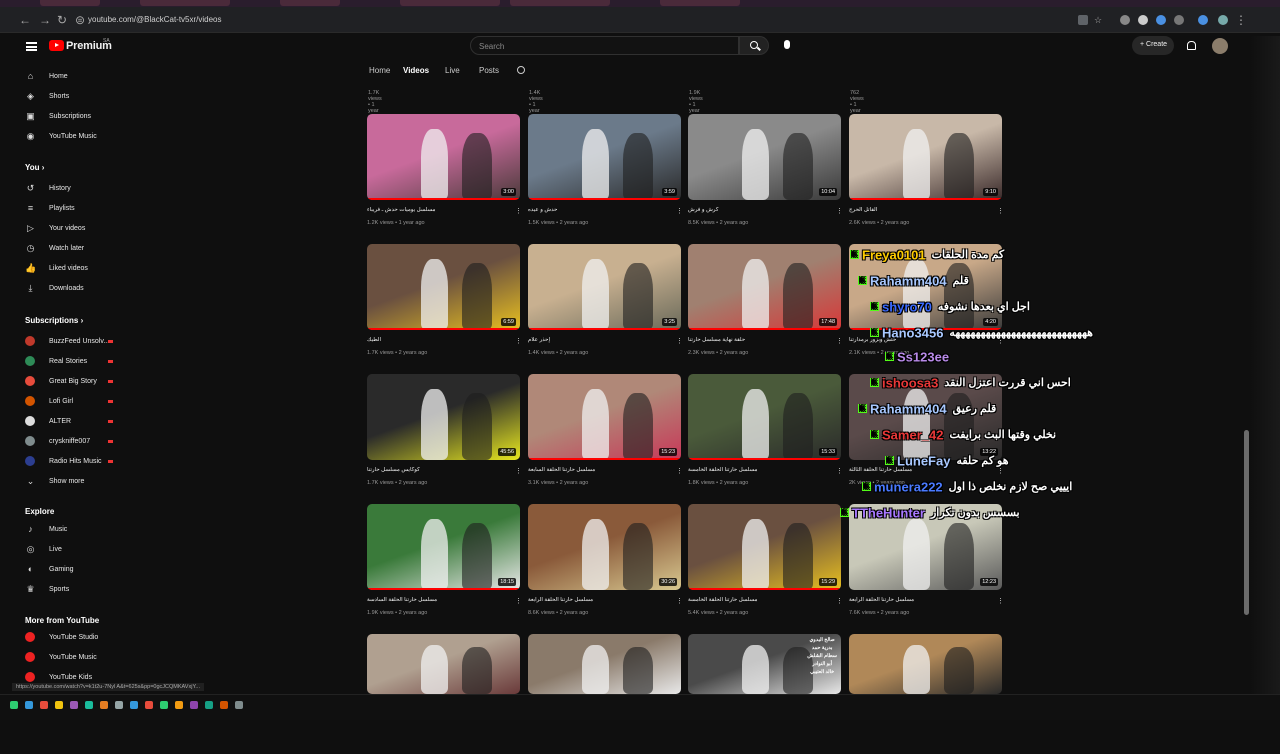 This screenshot has height=754, width=1280. I want to click on video-thumbnail: 15:33, so click(764, 417).